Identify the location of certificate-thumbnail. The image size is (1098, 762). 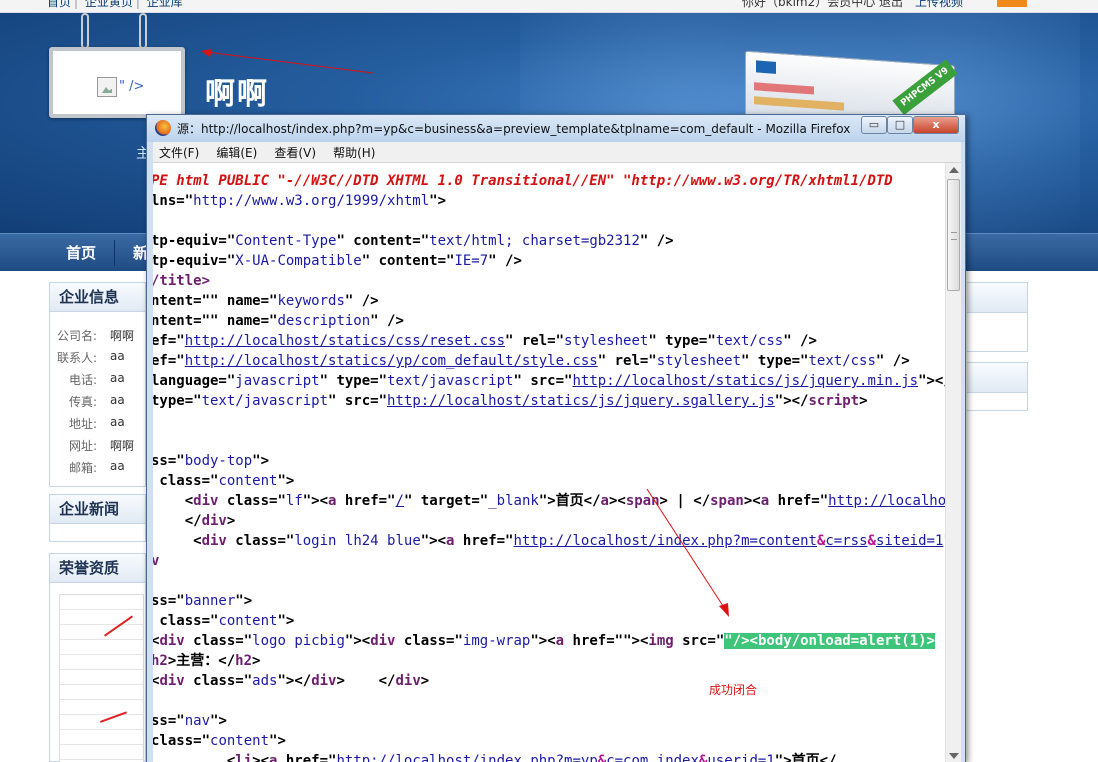
(101, 678).